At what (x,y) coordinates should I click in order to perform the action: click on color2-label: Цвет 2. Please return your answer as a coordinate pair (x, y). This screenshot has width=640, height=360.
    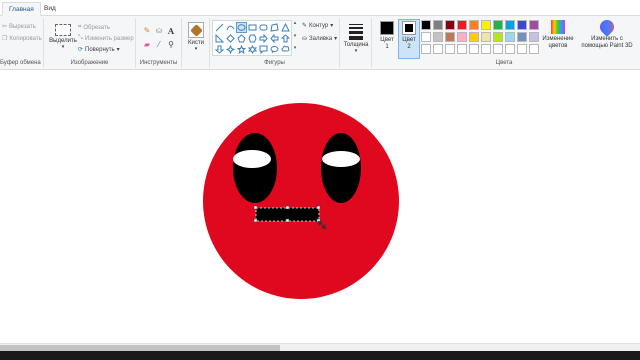
    Looking at the image, I should click on (409, 43).